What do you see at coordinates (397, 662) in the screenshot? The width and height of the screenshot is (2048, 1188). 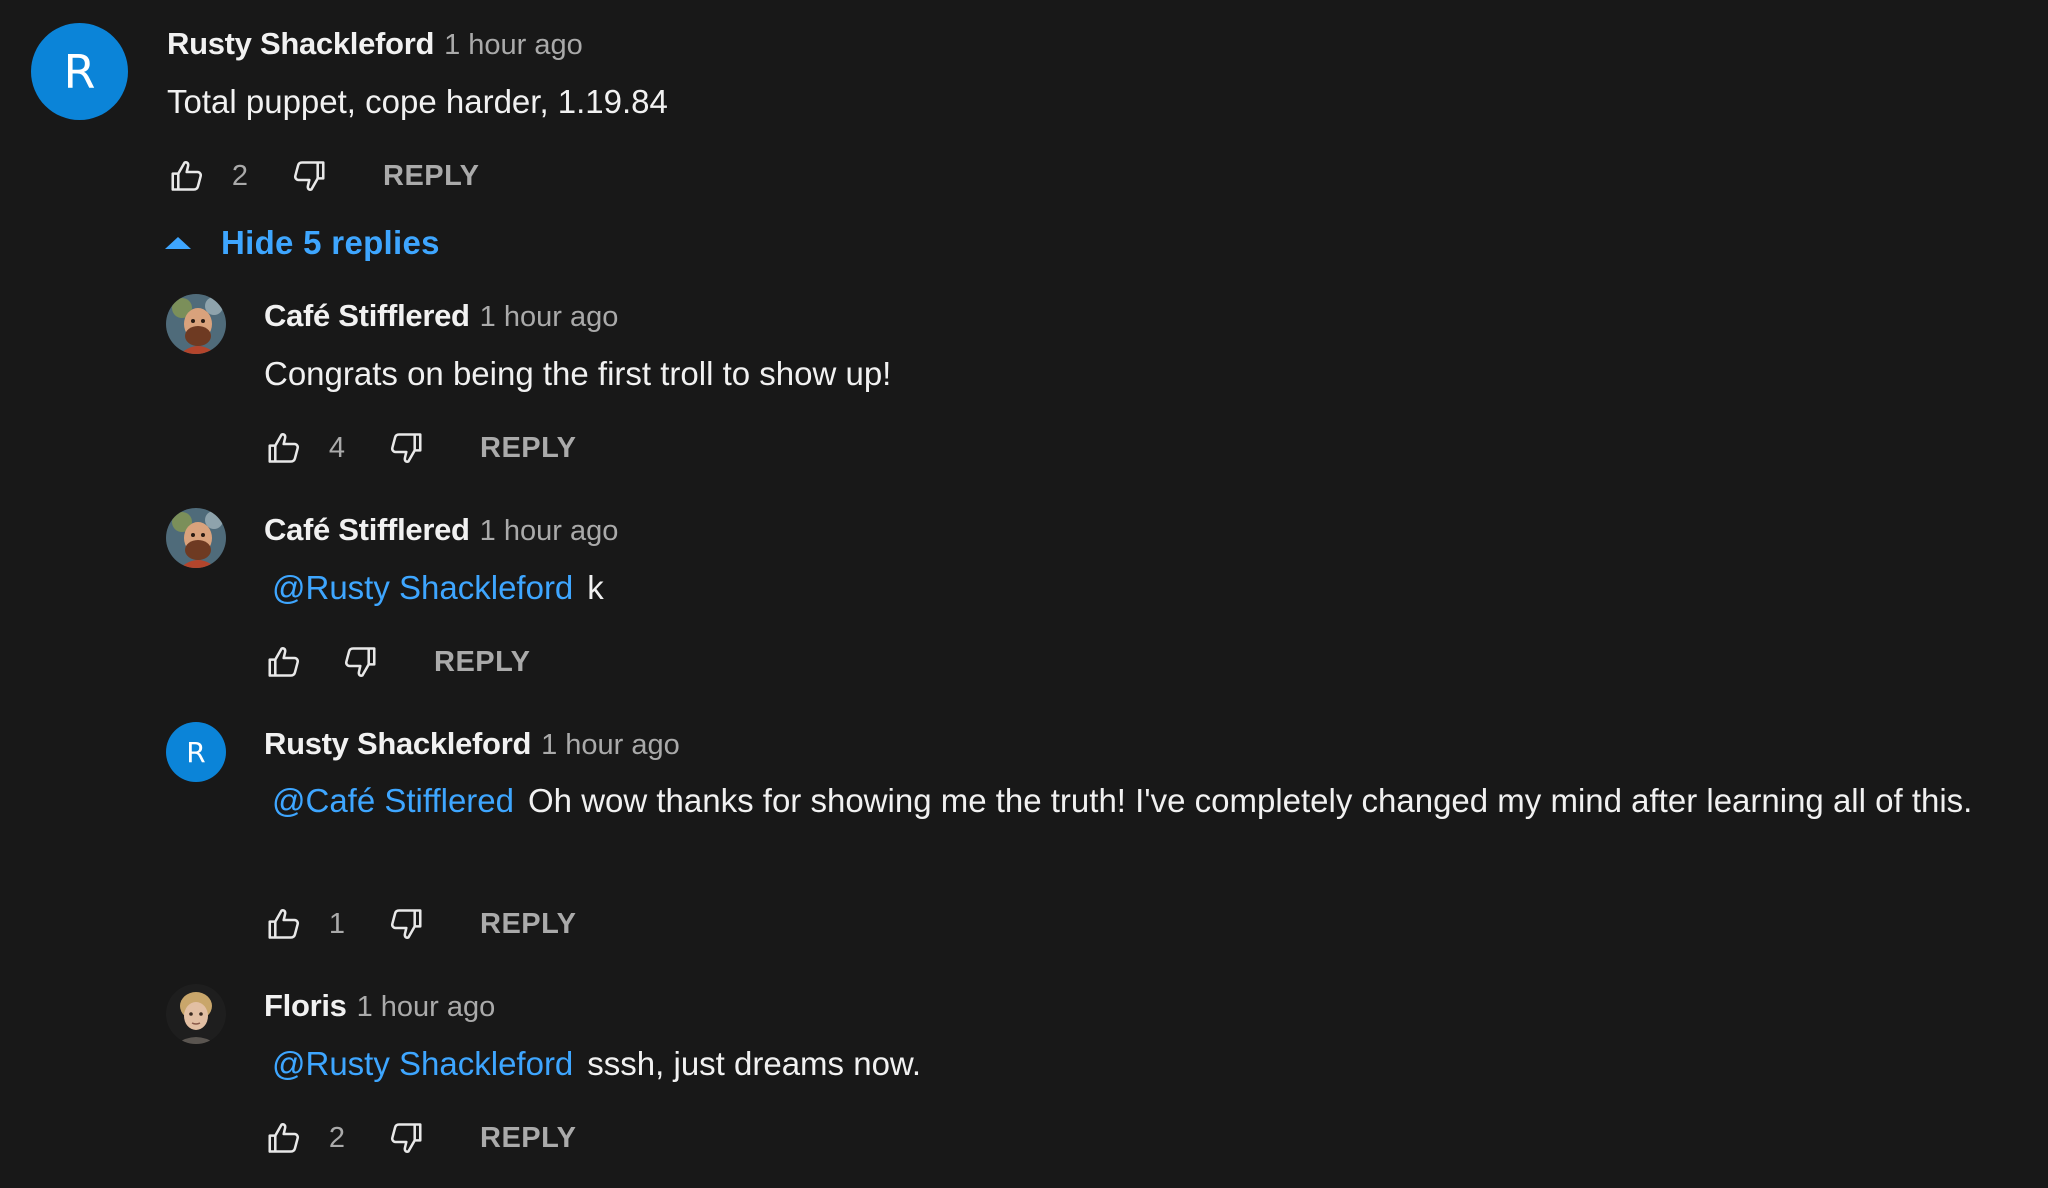 I see `comment-actions: REPLY` at bounding box center [397, 662].